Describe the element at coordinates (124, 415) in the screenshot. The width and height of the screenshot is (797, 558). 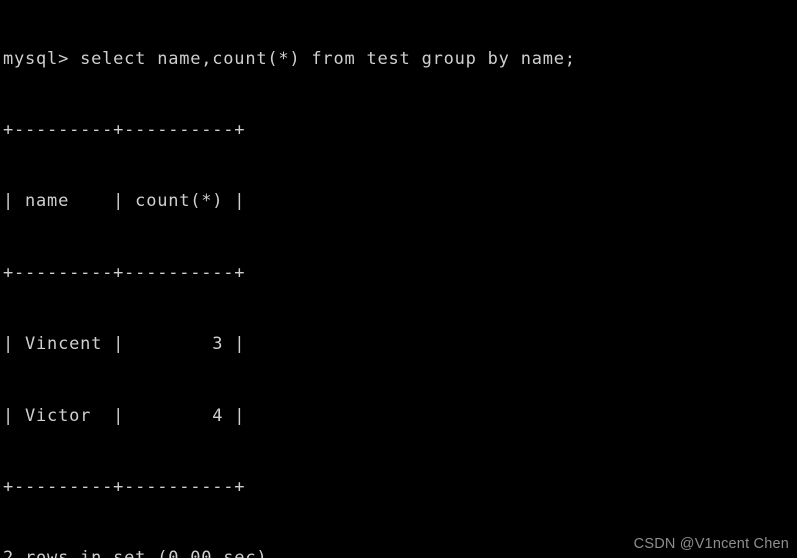
I see `terminal-line: | Victor | 4 |` at that location.